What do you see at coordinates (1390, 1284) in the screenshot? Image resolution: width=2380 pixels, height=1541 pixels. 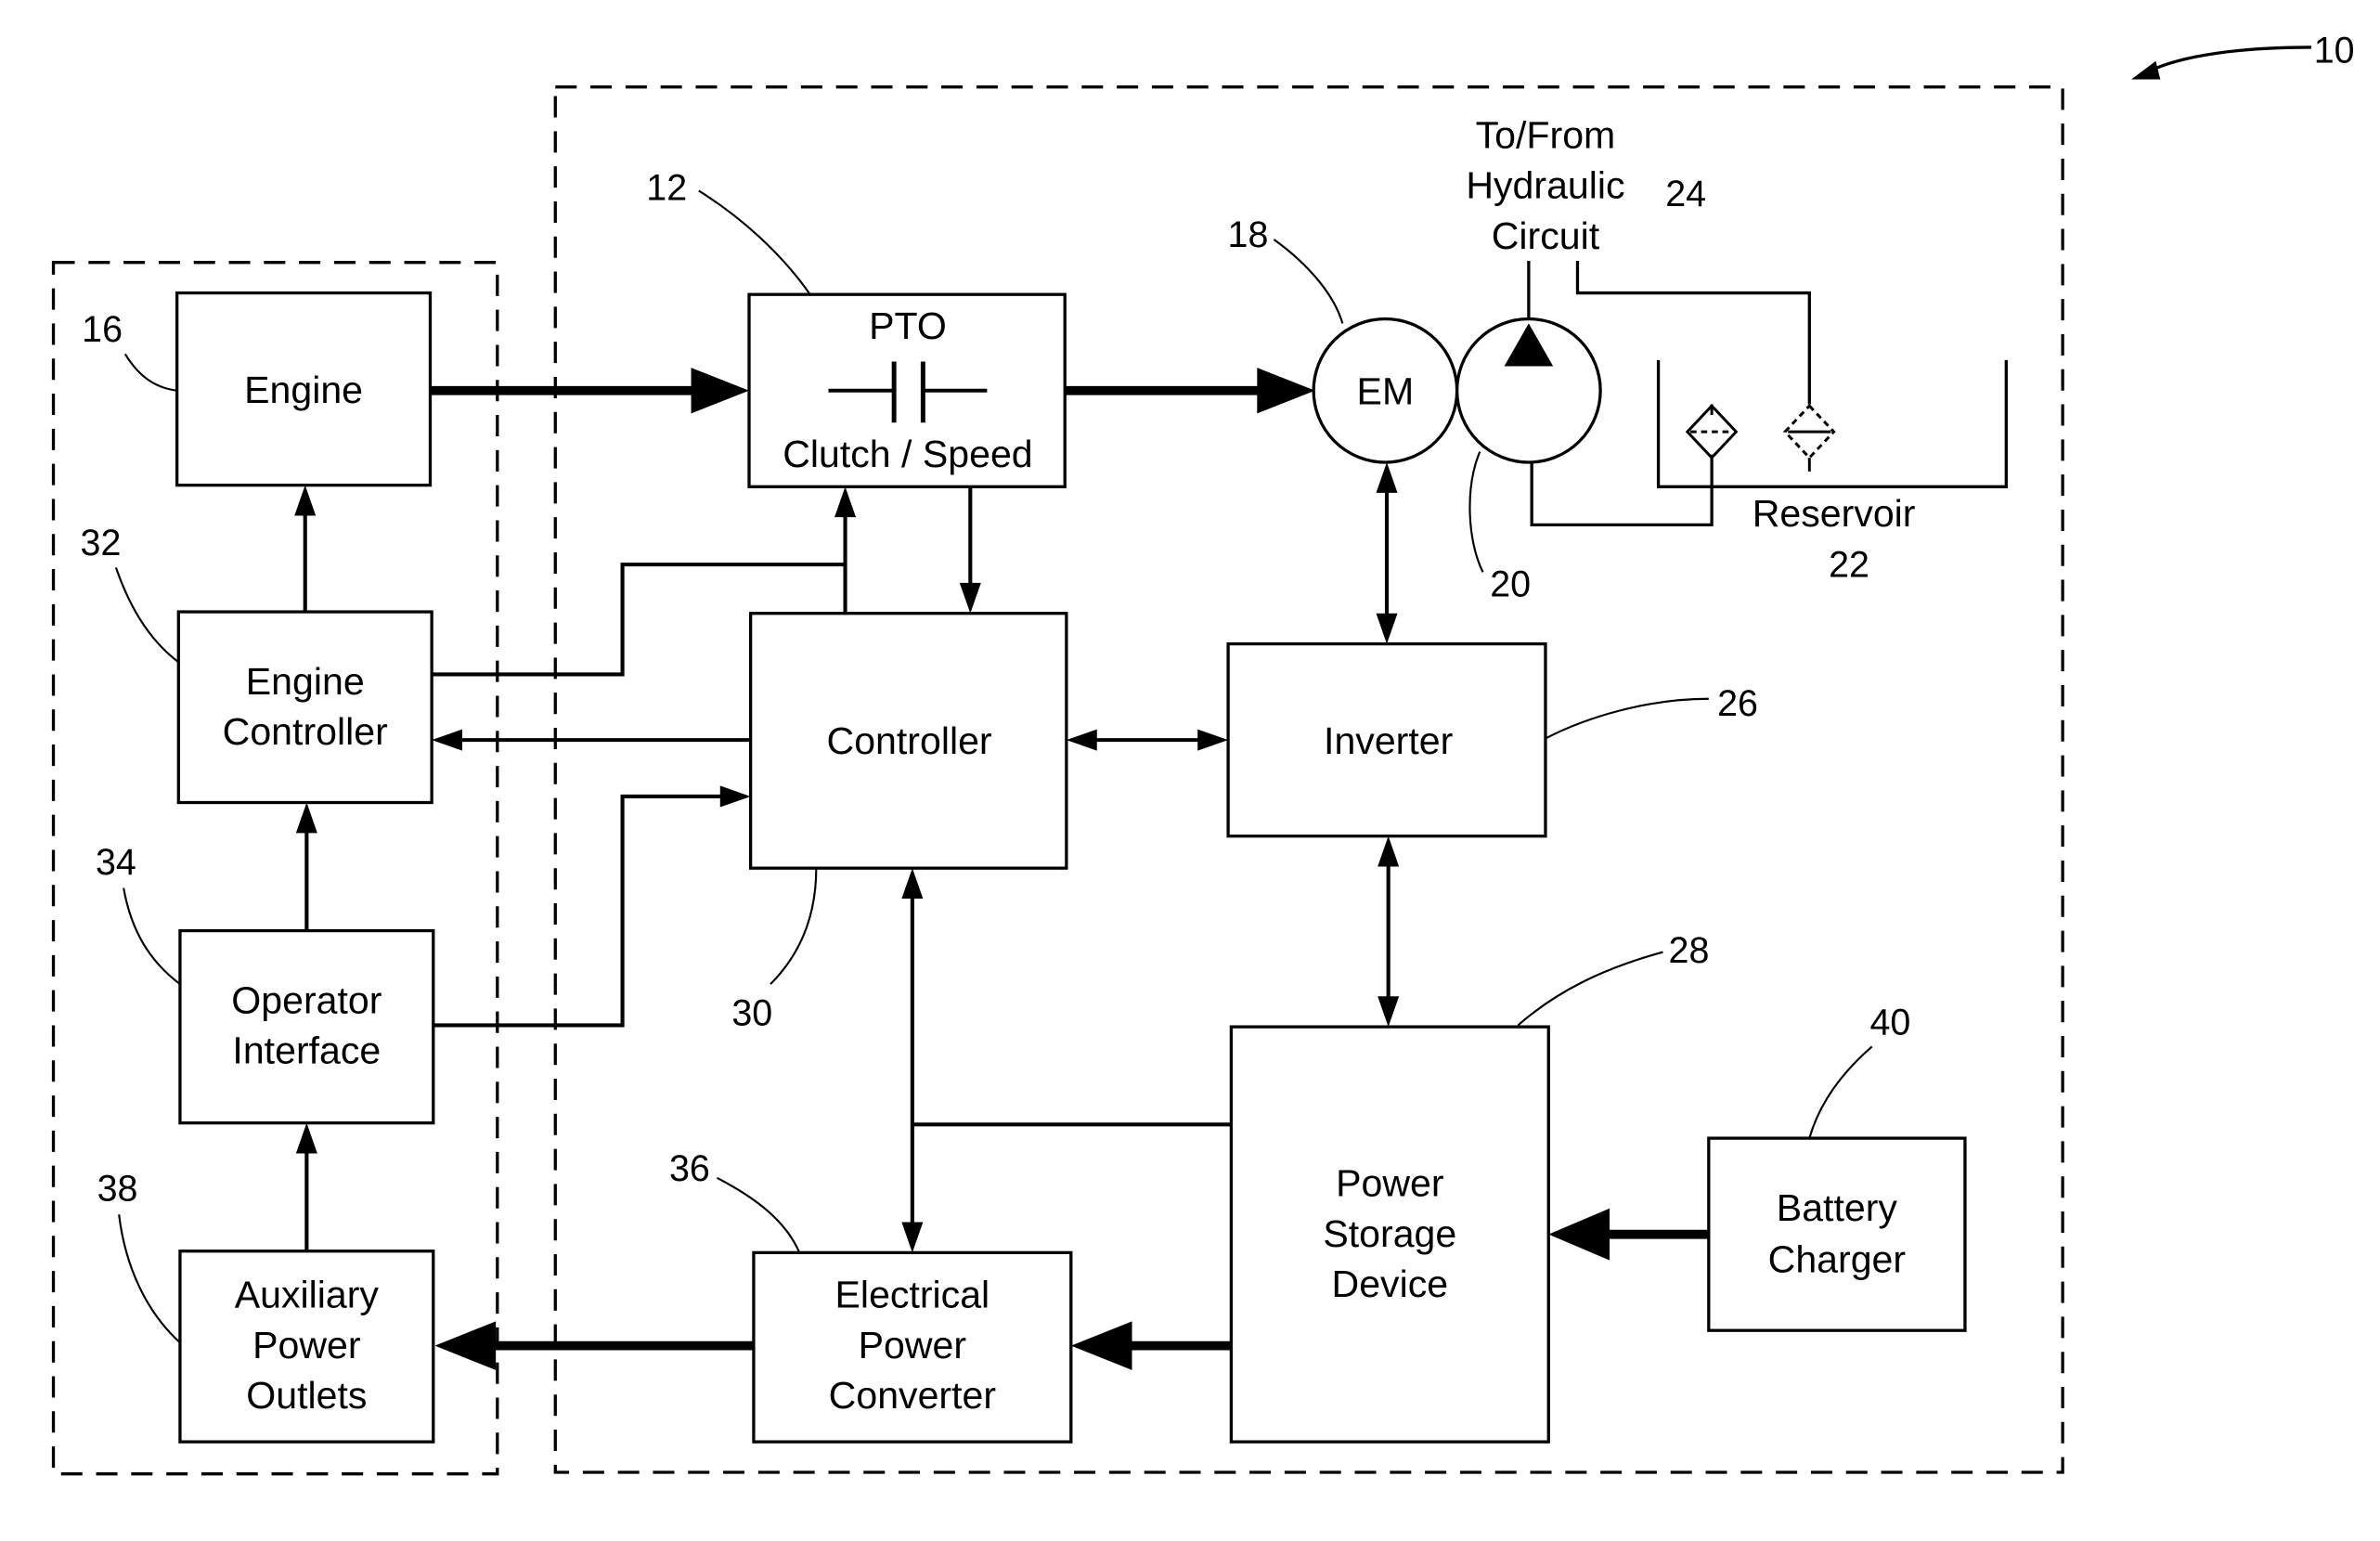 I see `power-storage-label-line3: Device` at bounding box center [1390, 1284].